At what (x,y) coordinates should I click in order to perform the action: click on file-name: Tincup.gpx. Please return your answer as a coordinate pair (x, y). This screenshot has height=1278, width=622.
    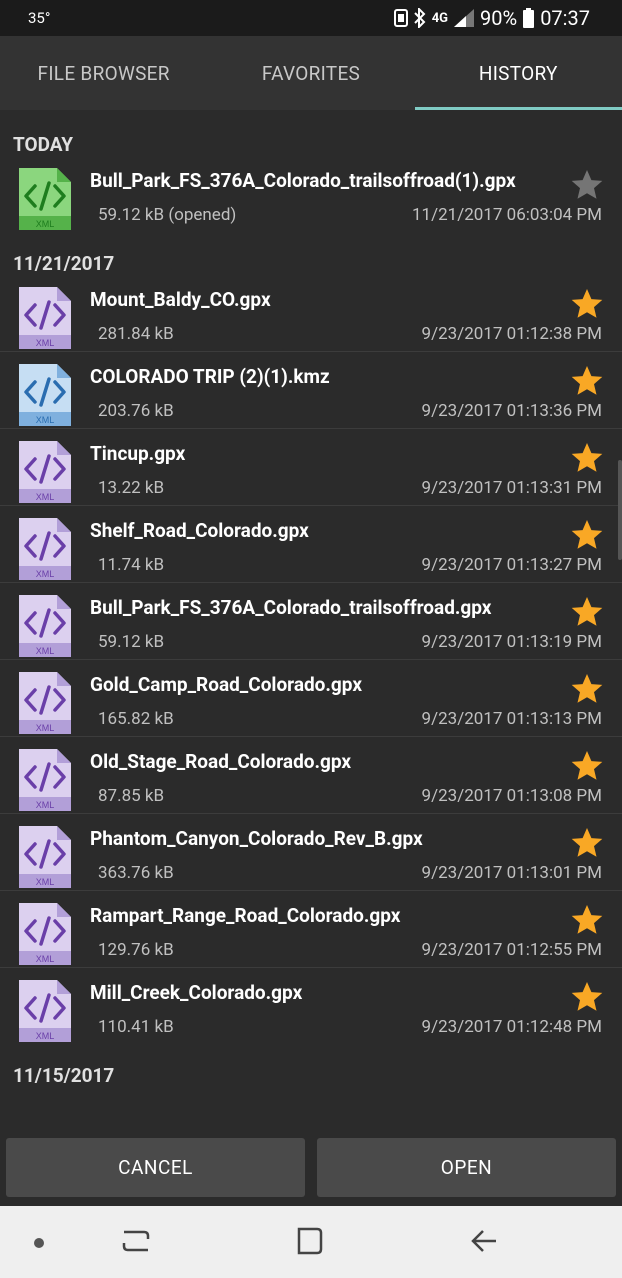
    Looking at the image, I should click on (138, 453).